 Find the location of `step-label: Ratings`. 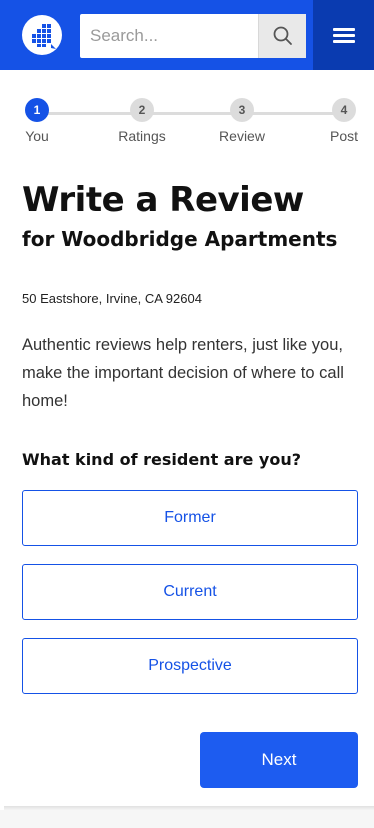

step-label: Ratings is located at coordinates (142, 136).